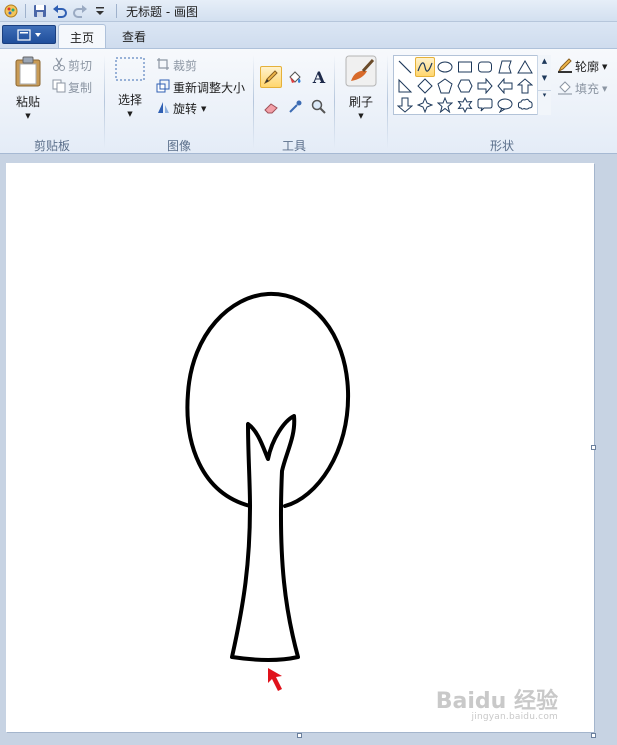 The width and height of the screenshot is (617, 745). I want to click on left-arrow-shape, so click(505, 86).